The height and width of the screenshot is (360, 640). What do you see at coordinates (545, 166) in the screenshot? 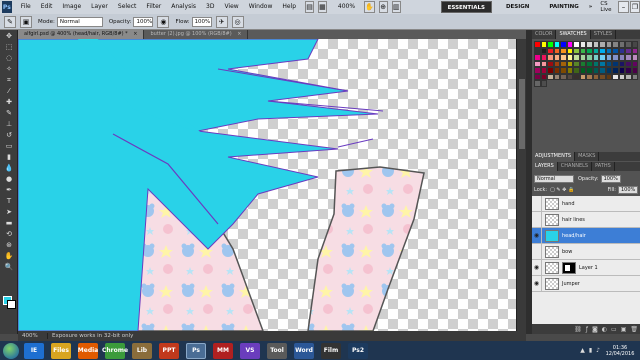
I see `tab-layers: LAYERS` at bounding box center [545, 166].